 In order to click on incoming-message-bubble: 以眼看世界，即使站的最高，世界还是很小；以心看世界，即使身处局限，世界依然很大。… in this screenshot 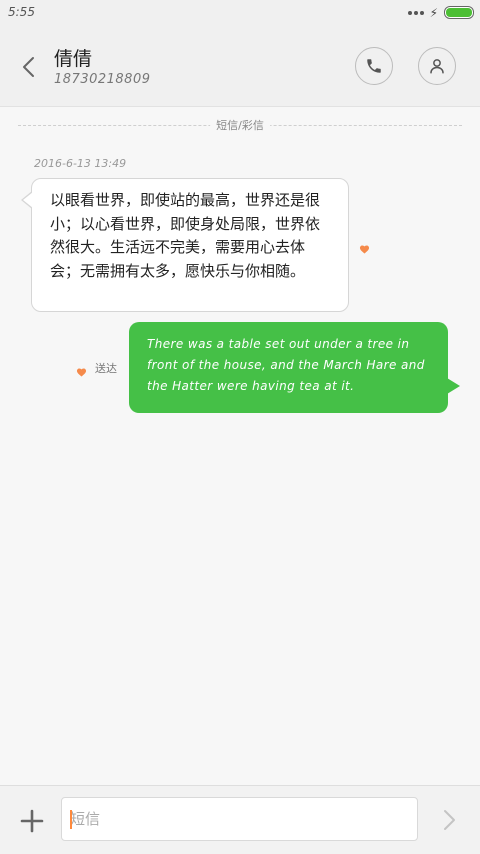, I will do `click(185, 245)`.